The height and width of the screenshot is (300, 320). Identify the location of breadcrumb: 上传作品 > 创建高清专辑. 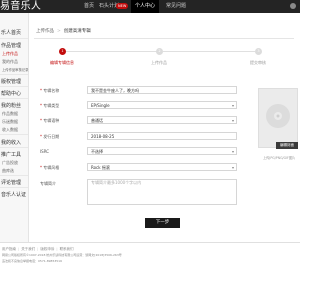
(63, 31).